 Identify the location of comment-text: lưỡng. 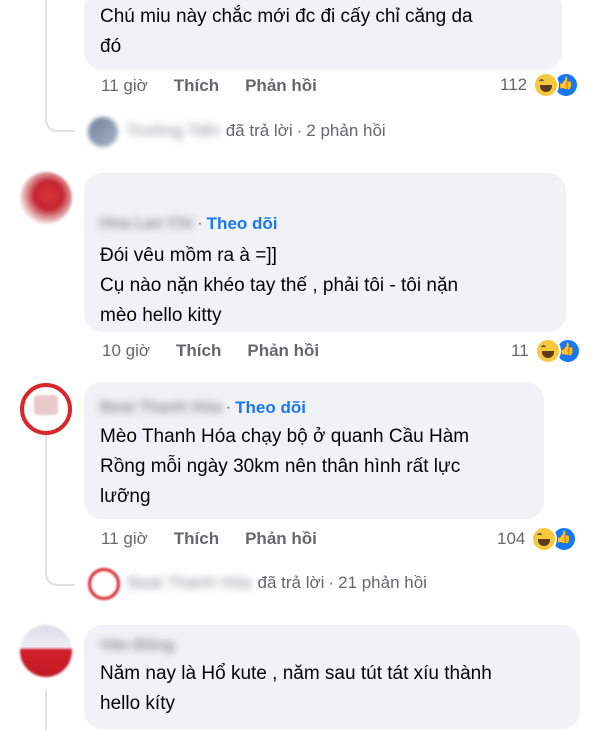
(125, 496).